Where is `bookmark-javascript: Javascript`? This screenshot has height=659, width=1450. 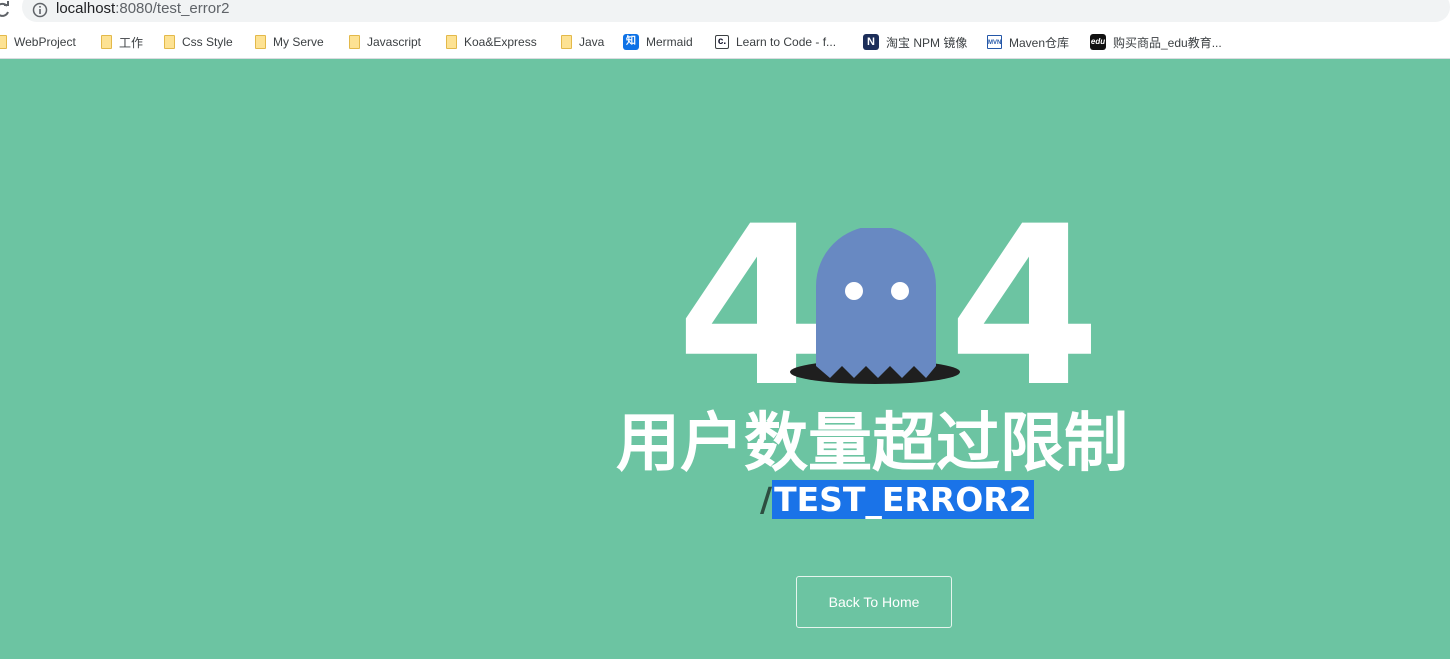
bookmark-javascript: Javascript is located at coordinates (385, 42).